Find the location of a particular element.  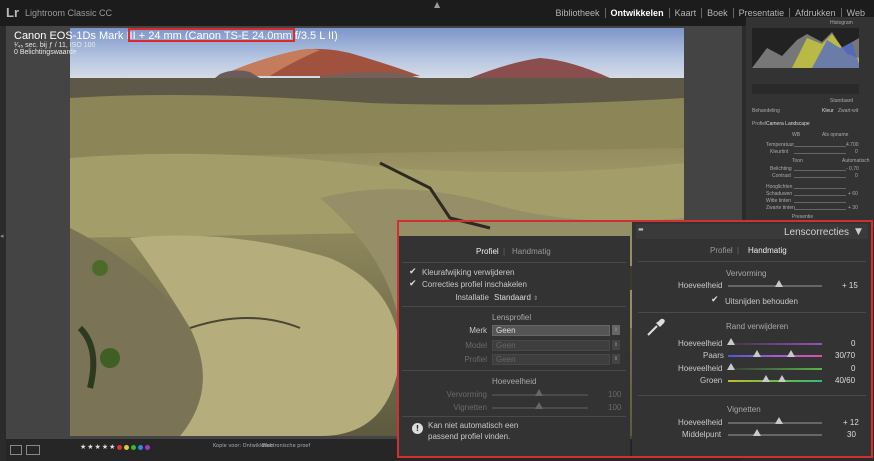

vignetting-value-left: 100 is located at coordinates (615, 407).